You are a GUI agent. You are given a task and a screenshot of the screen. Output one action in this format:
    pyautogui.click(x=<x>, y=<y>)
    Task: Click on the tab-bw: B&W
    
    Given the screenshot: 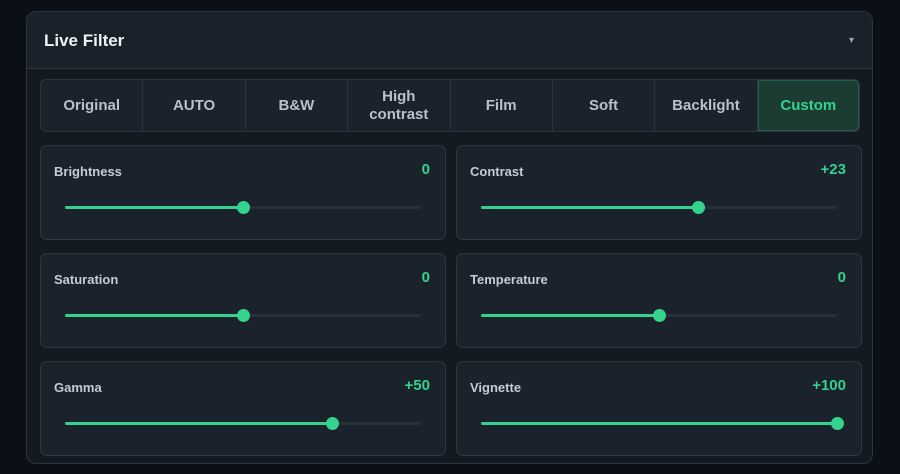 What is the action you would take?
    pyautogui.click(x=297, y=105)
    